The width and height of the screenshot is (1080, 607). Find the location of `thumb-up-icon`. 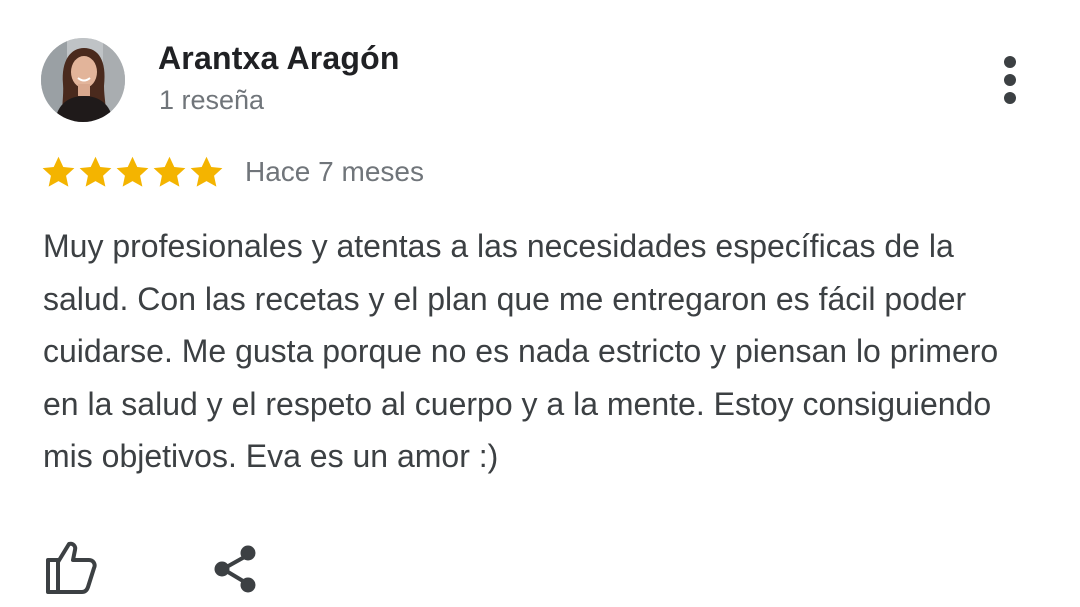

thumb-up-icon is located at coordinates (71, 567).